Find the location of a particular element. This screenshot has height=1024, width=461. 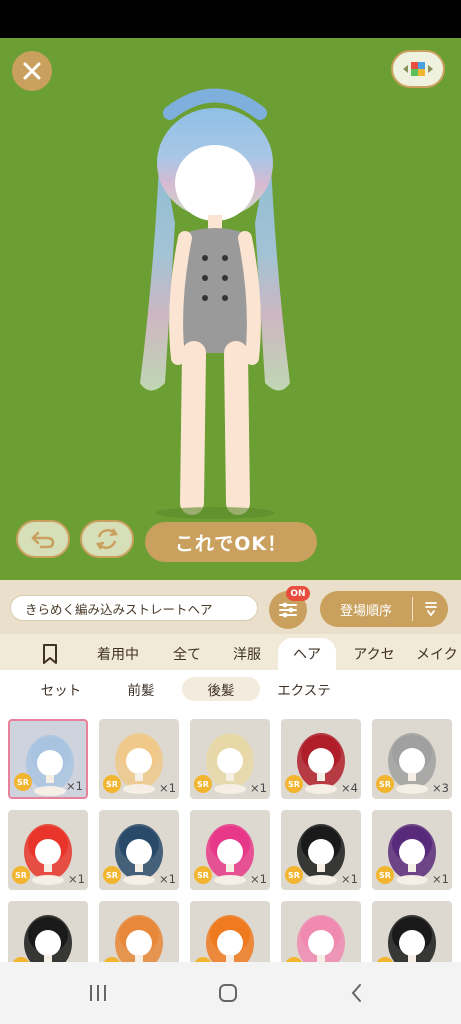

bookmark-icon is located at coordinates (50, 654).